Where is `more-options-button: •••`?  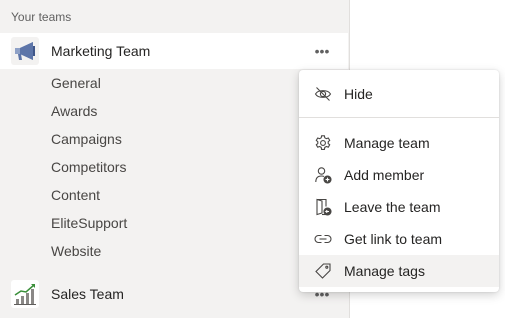
more-options-button: ••• is located at coordinates (322, 51).